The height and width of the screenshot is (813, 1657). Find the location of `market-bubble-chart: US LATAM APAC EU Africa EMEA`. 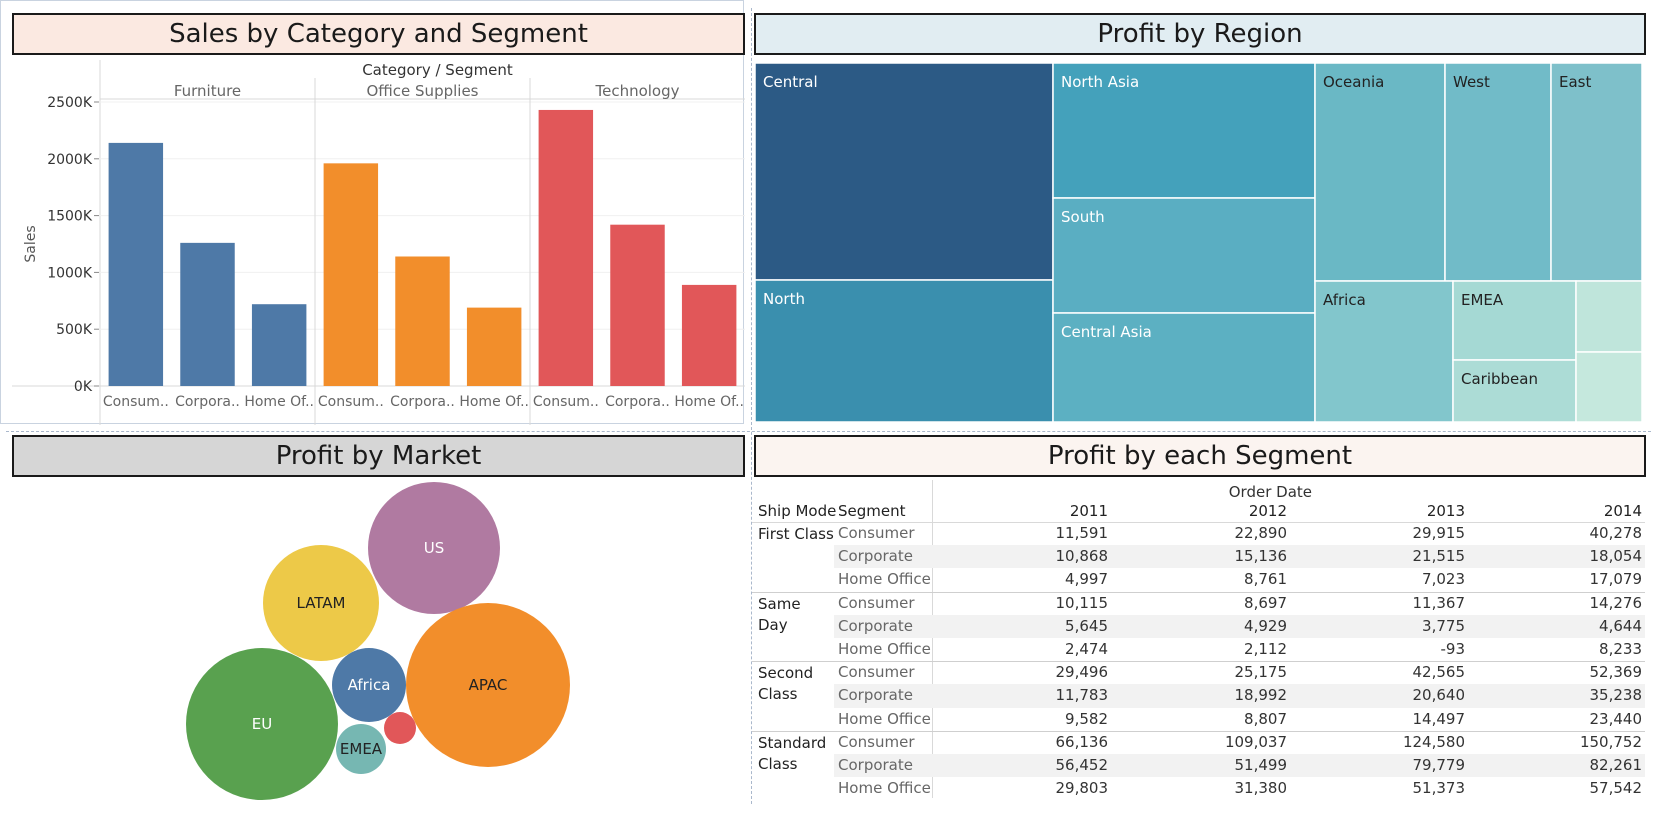

market-bubble-chart: US LATAM APAC EU Africa EMEA is located at coordinates (378, 641).